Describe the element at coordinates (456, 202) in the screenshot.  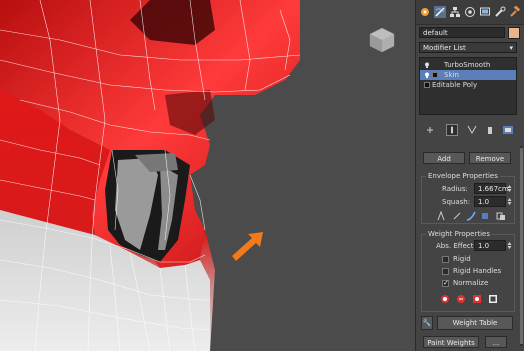
I see `squash-label: Squash:` at that location.